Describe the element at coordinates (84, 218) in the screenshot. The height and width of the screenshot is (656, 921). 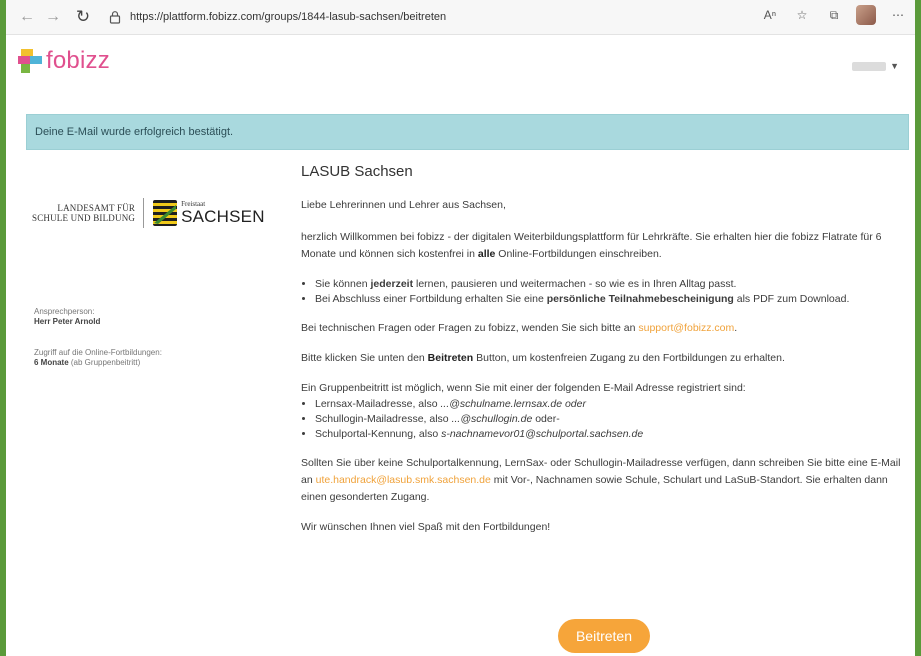
I see `lasub-line-2: SCHULE UND BILDUNG` at that location.